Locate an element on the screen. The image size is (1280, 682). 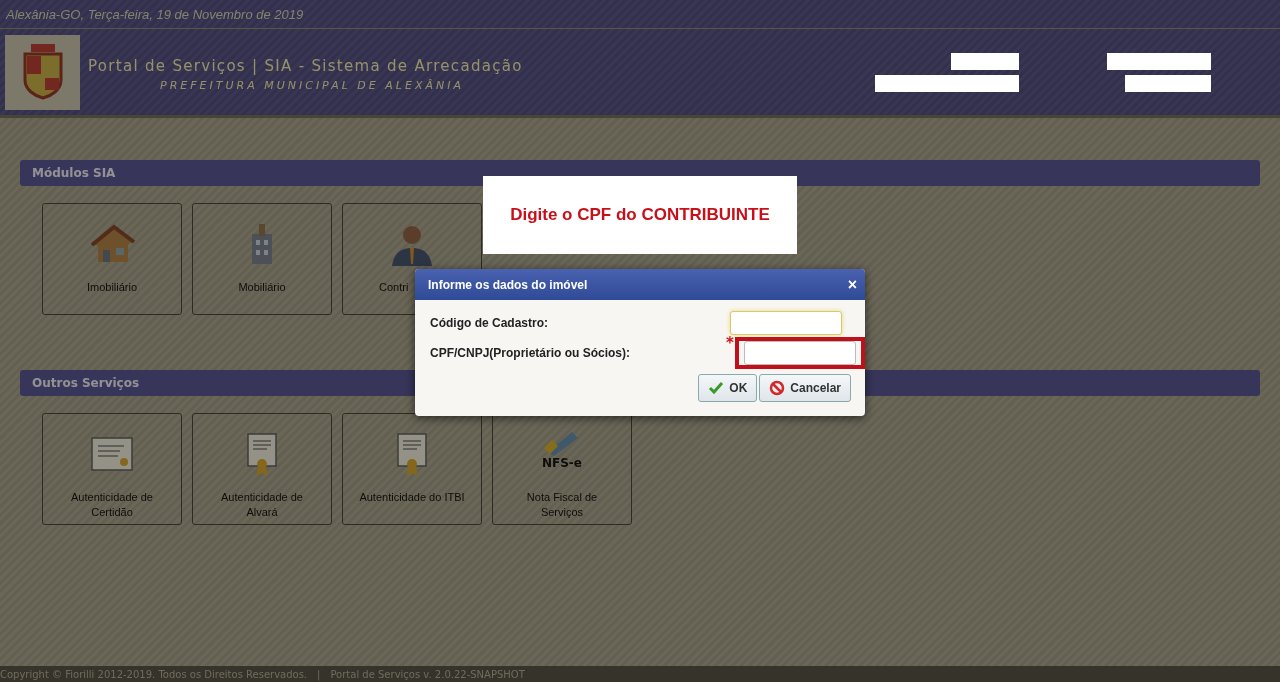
close-button: × is located at coordinates (852, 284).